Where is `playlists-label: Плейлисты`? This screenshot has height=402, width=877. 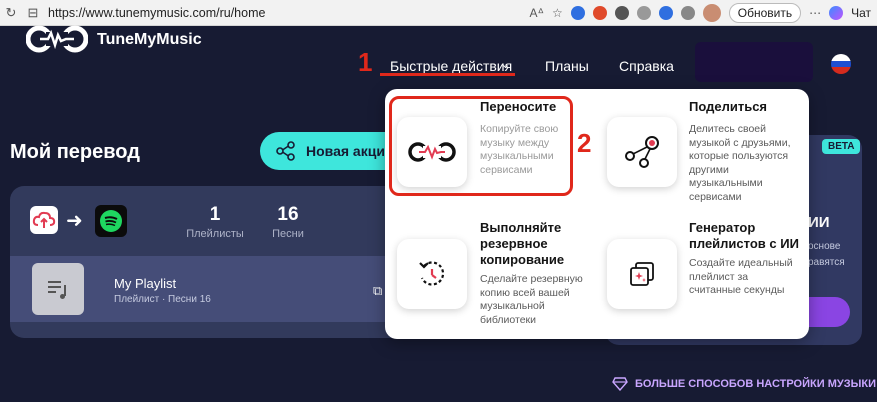
playlists-label: Плейлисты is located at coordinates (215, 234).